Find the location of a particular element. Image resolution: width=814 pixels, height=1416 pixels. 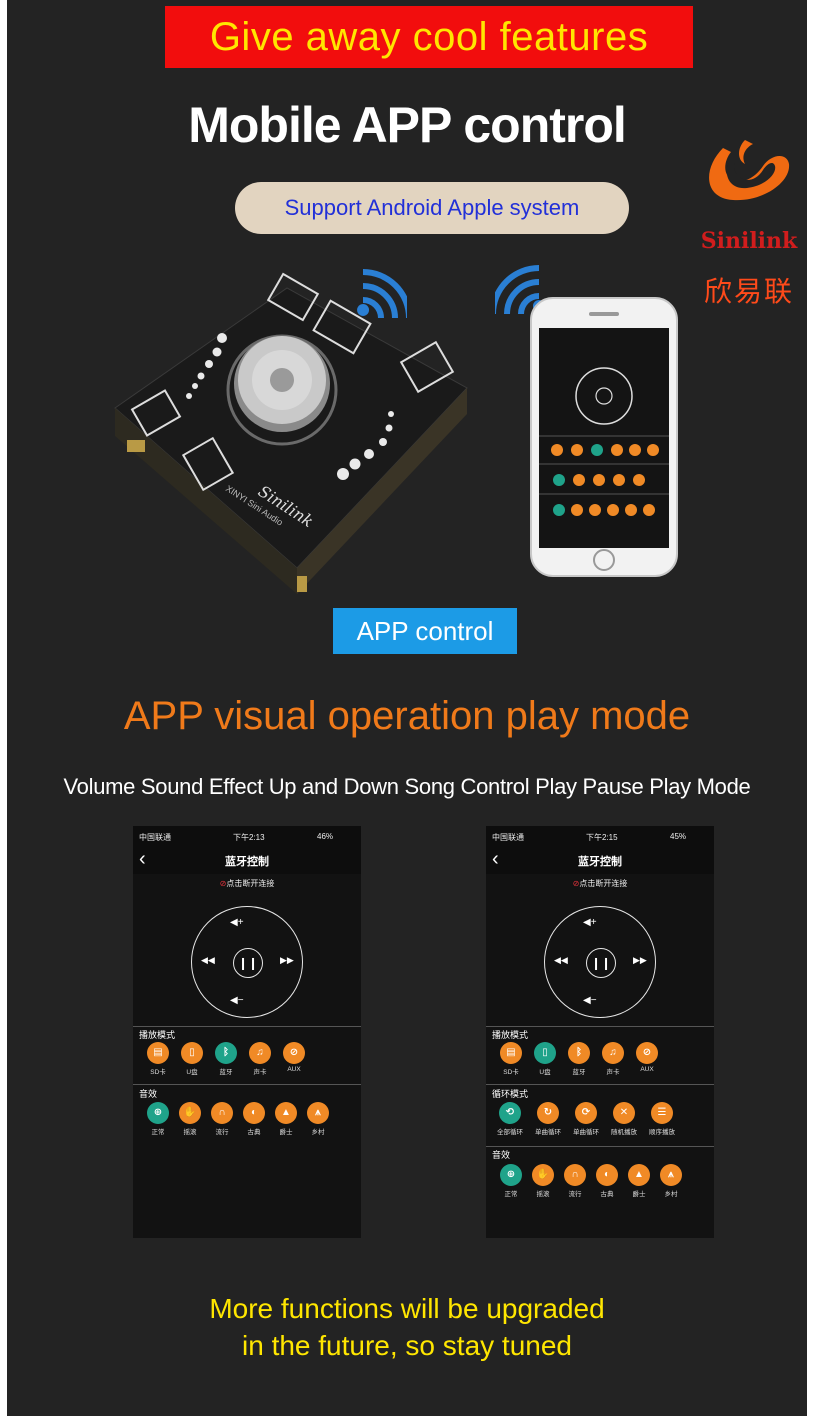

headline: Mobile APP control is located at coordinates (407, 125).